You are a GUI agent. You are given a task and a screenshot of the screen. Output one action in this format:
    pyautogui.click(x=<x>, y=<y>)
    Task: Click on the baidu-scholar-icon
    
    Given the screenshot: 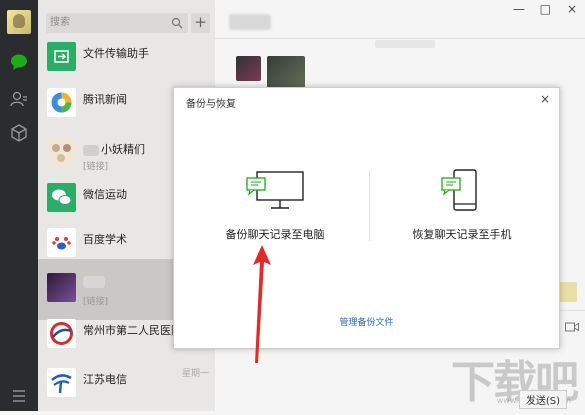 What is the action you would take?
    pyautogui.click(x=61, y=242)
    